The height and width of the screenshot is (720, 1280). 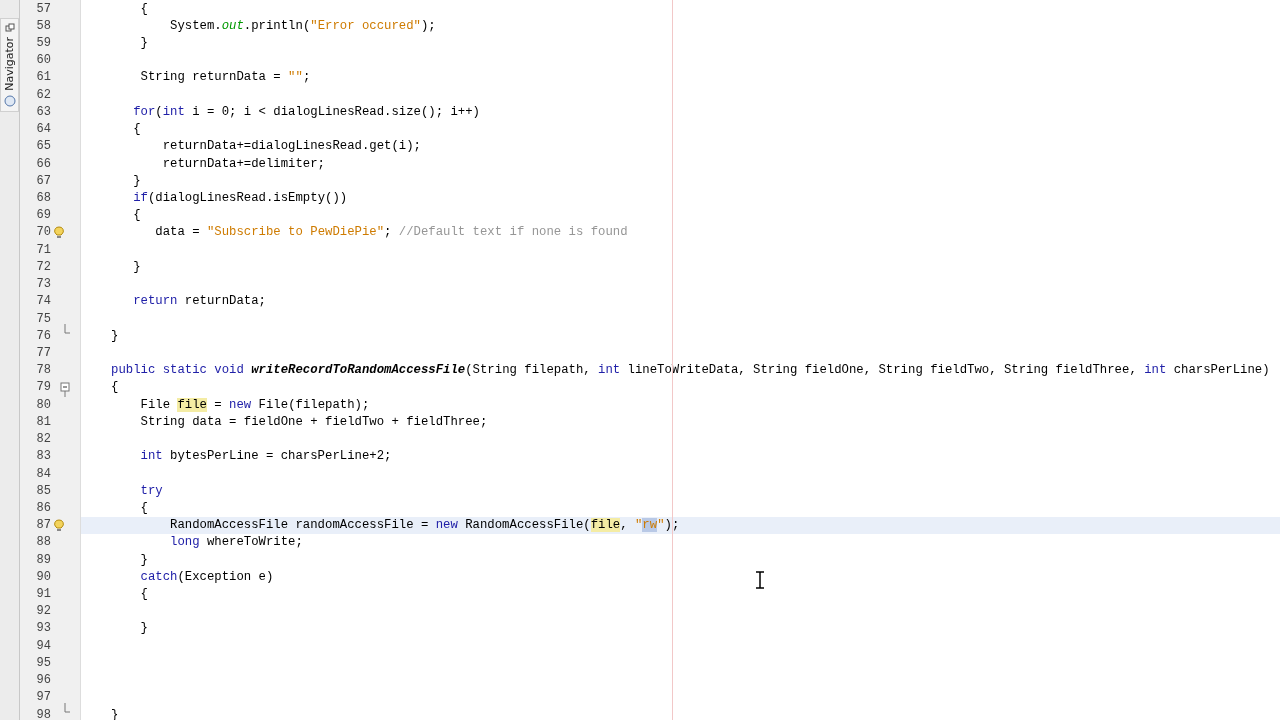 What do you see at coordinates (43, 525) in the screenshot?
I see `line-number: 87` at bounding box center [43, 525].